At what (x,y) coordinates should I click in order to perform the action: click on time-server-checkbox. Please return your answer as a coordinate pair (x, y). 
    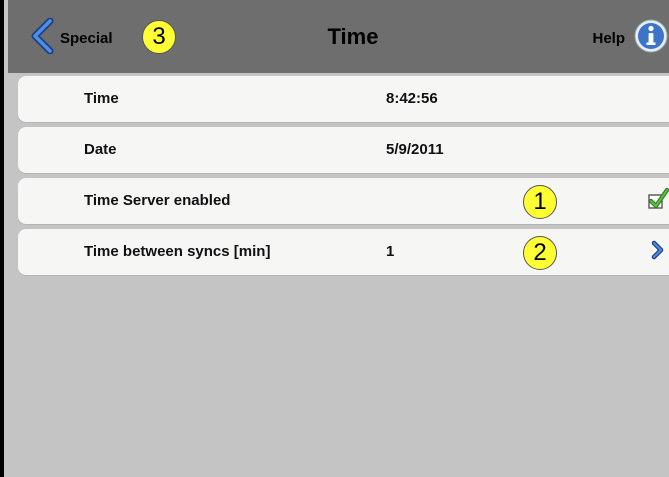
    Looking at the image, I should click on (657, 201).